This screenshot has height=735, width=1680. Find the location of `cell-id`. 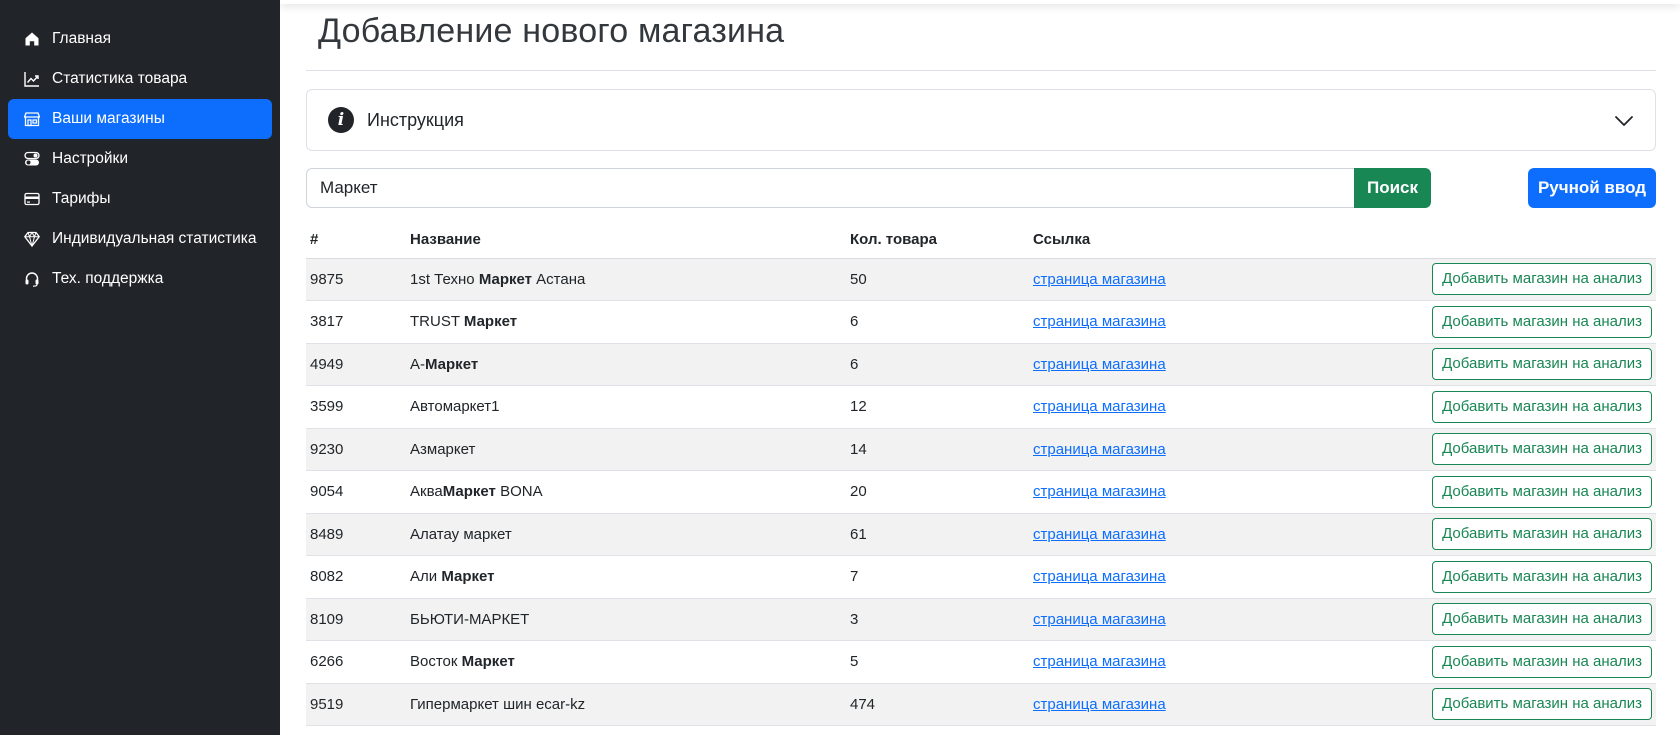

cell-id is located at coordinates (356, 730).